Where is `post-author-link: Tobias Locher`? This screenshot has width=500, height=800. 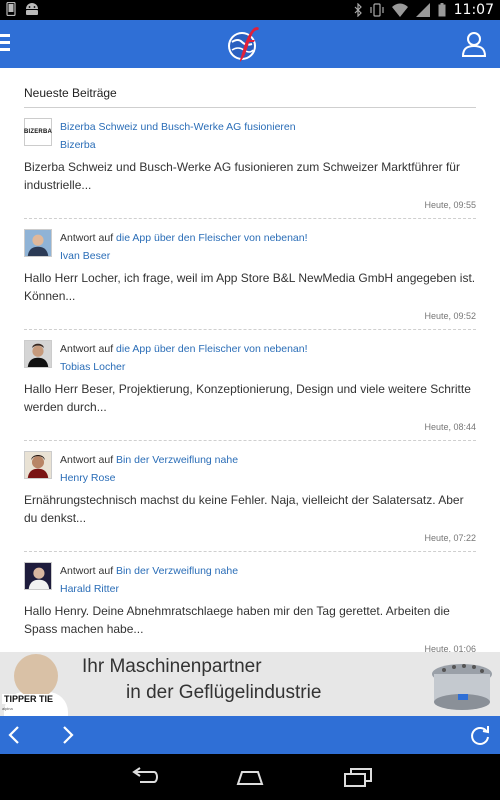
post-author-link: Tobias Locher is located at coordinates (92, 367).